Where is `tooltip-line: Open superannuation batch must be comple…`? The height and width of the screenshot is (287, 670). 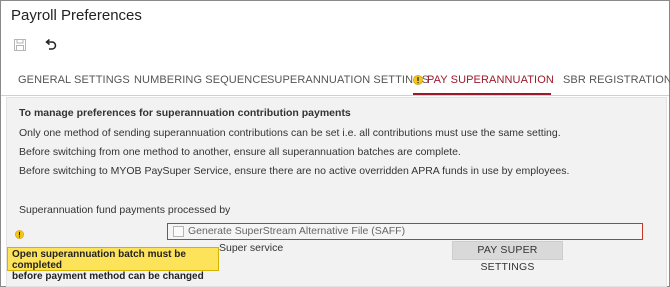
tooltip-line: Open superannuation batch must be comple… is located at coordinates (99, 260).